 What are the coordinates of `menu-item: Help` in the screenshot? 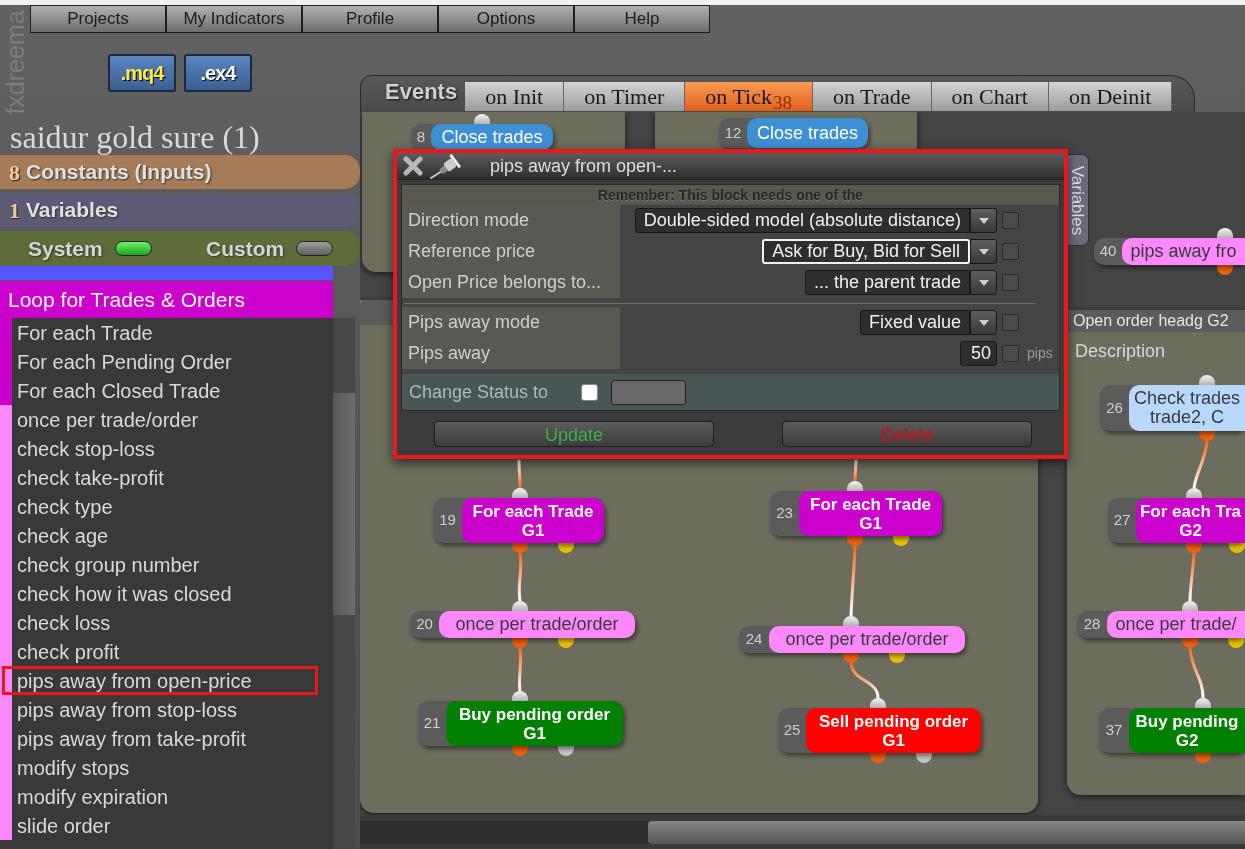 It's located at (642, 19).